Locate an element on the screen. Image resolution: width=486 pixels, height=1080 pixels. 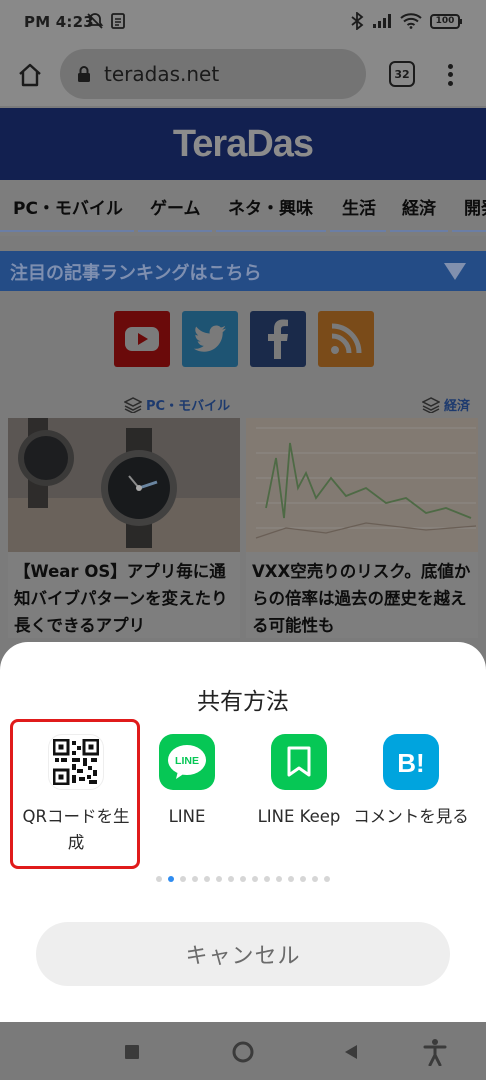
back-icon is located at coordinates (351, 1052).